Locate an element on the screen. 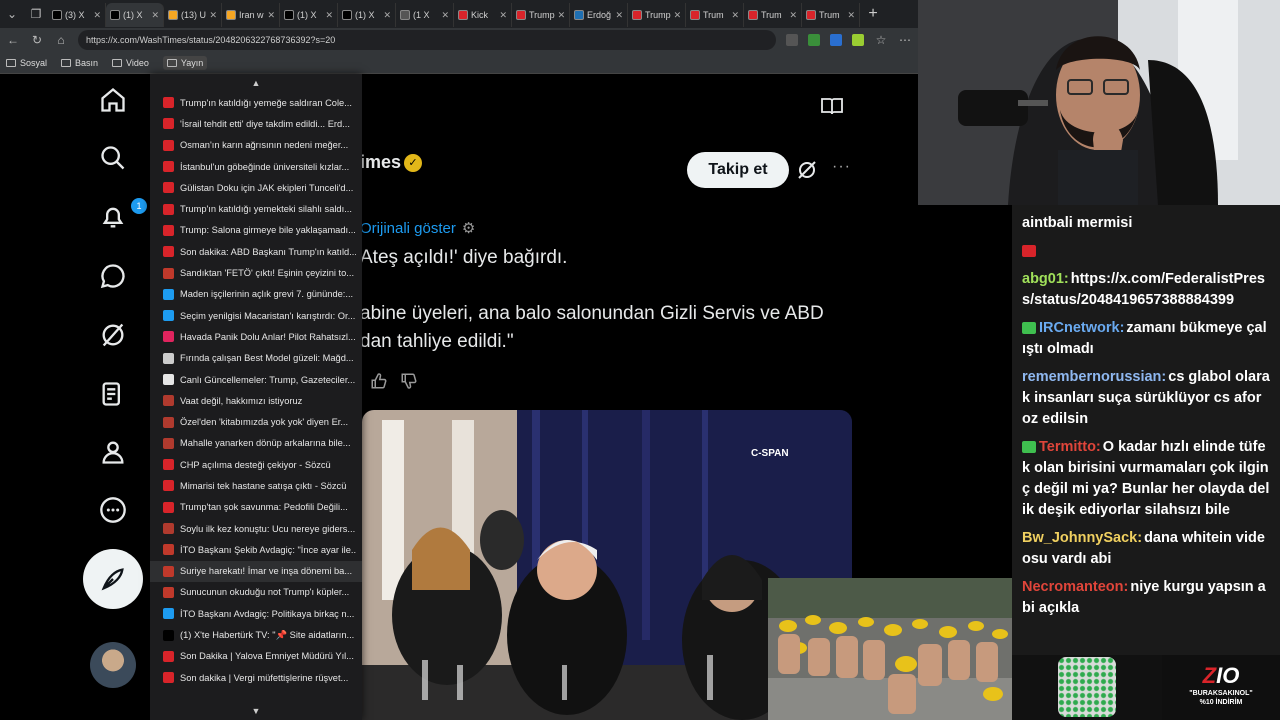 The width and height of the screenshot is (1280, 720). tab-list-item: Vaat değil, hakkımızı istiyoruz is located at coordinates (256, 400).